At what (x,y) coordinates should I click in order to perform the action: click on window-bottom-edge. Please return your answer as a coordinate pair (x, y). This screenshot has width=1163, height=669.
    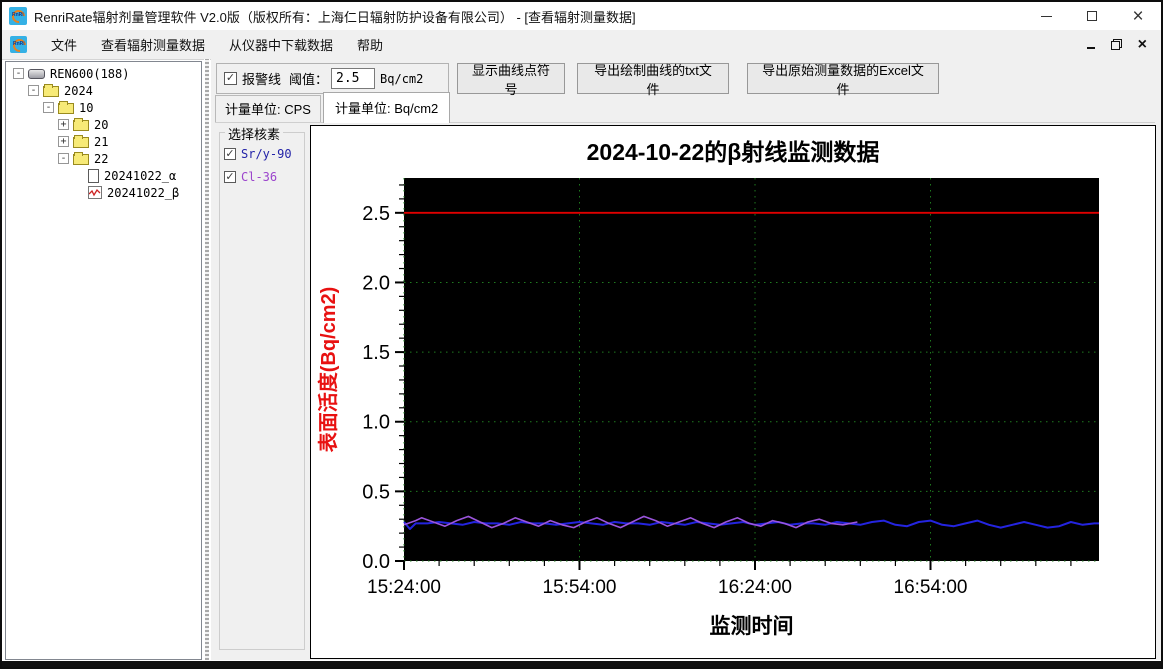
    Looking at the image, I should click on (581, 664).